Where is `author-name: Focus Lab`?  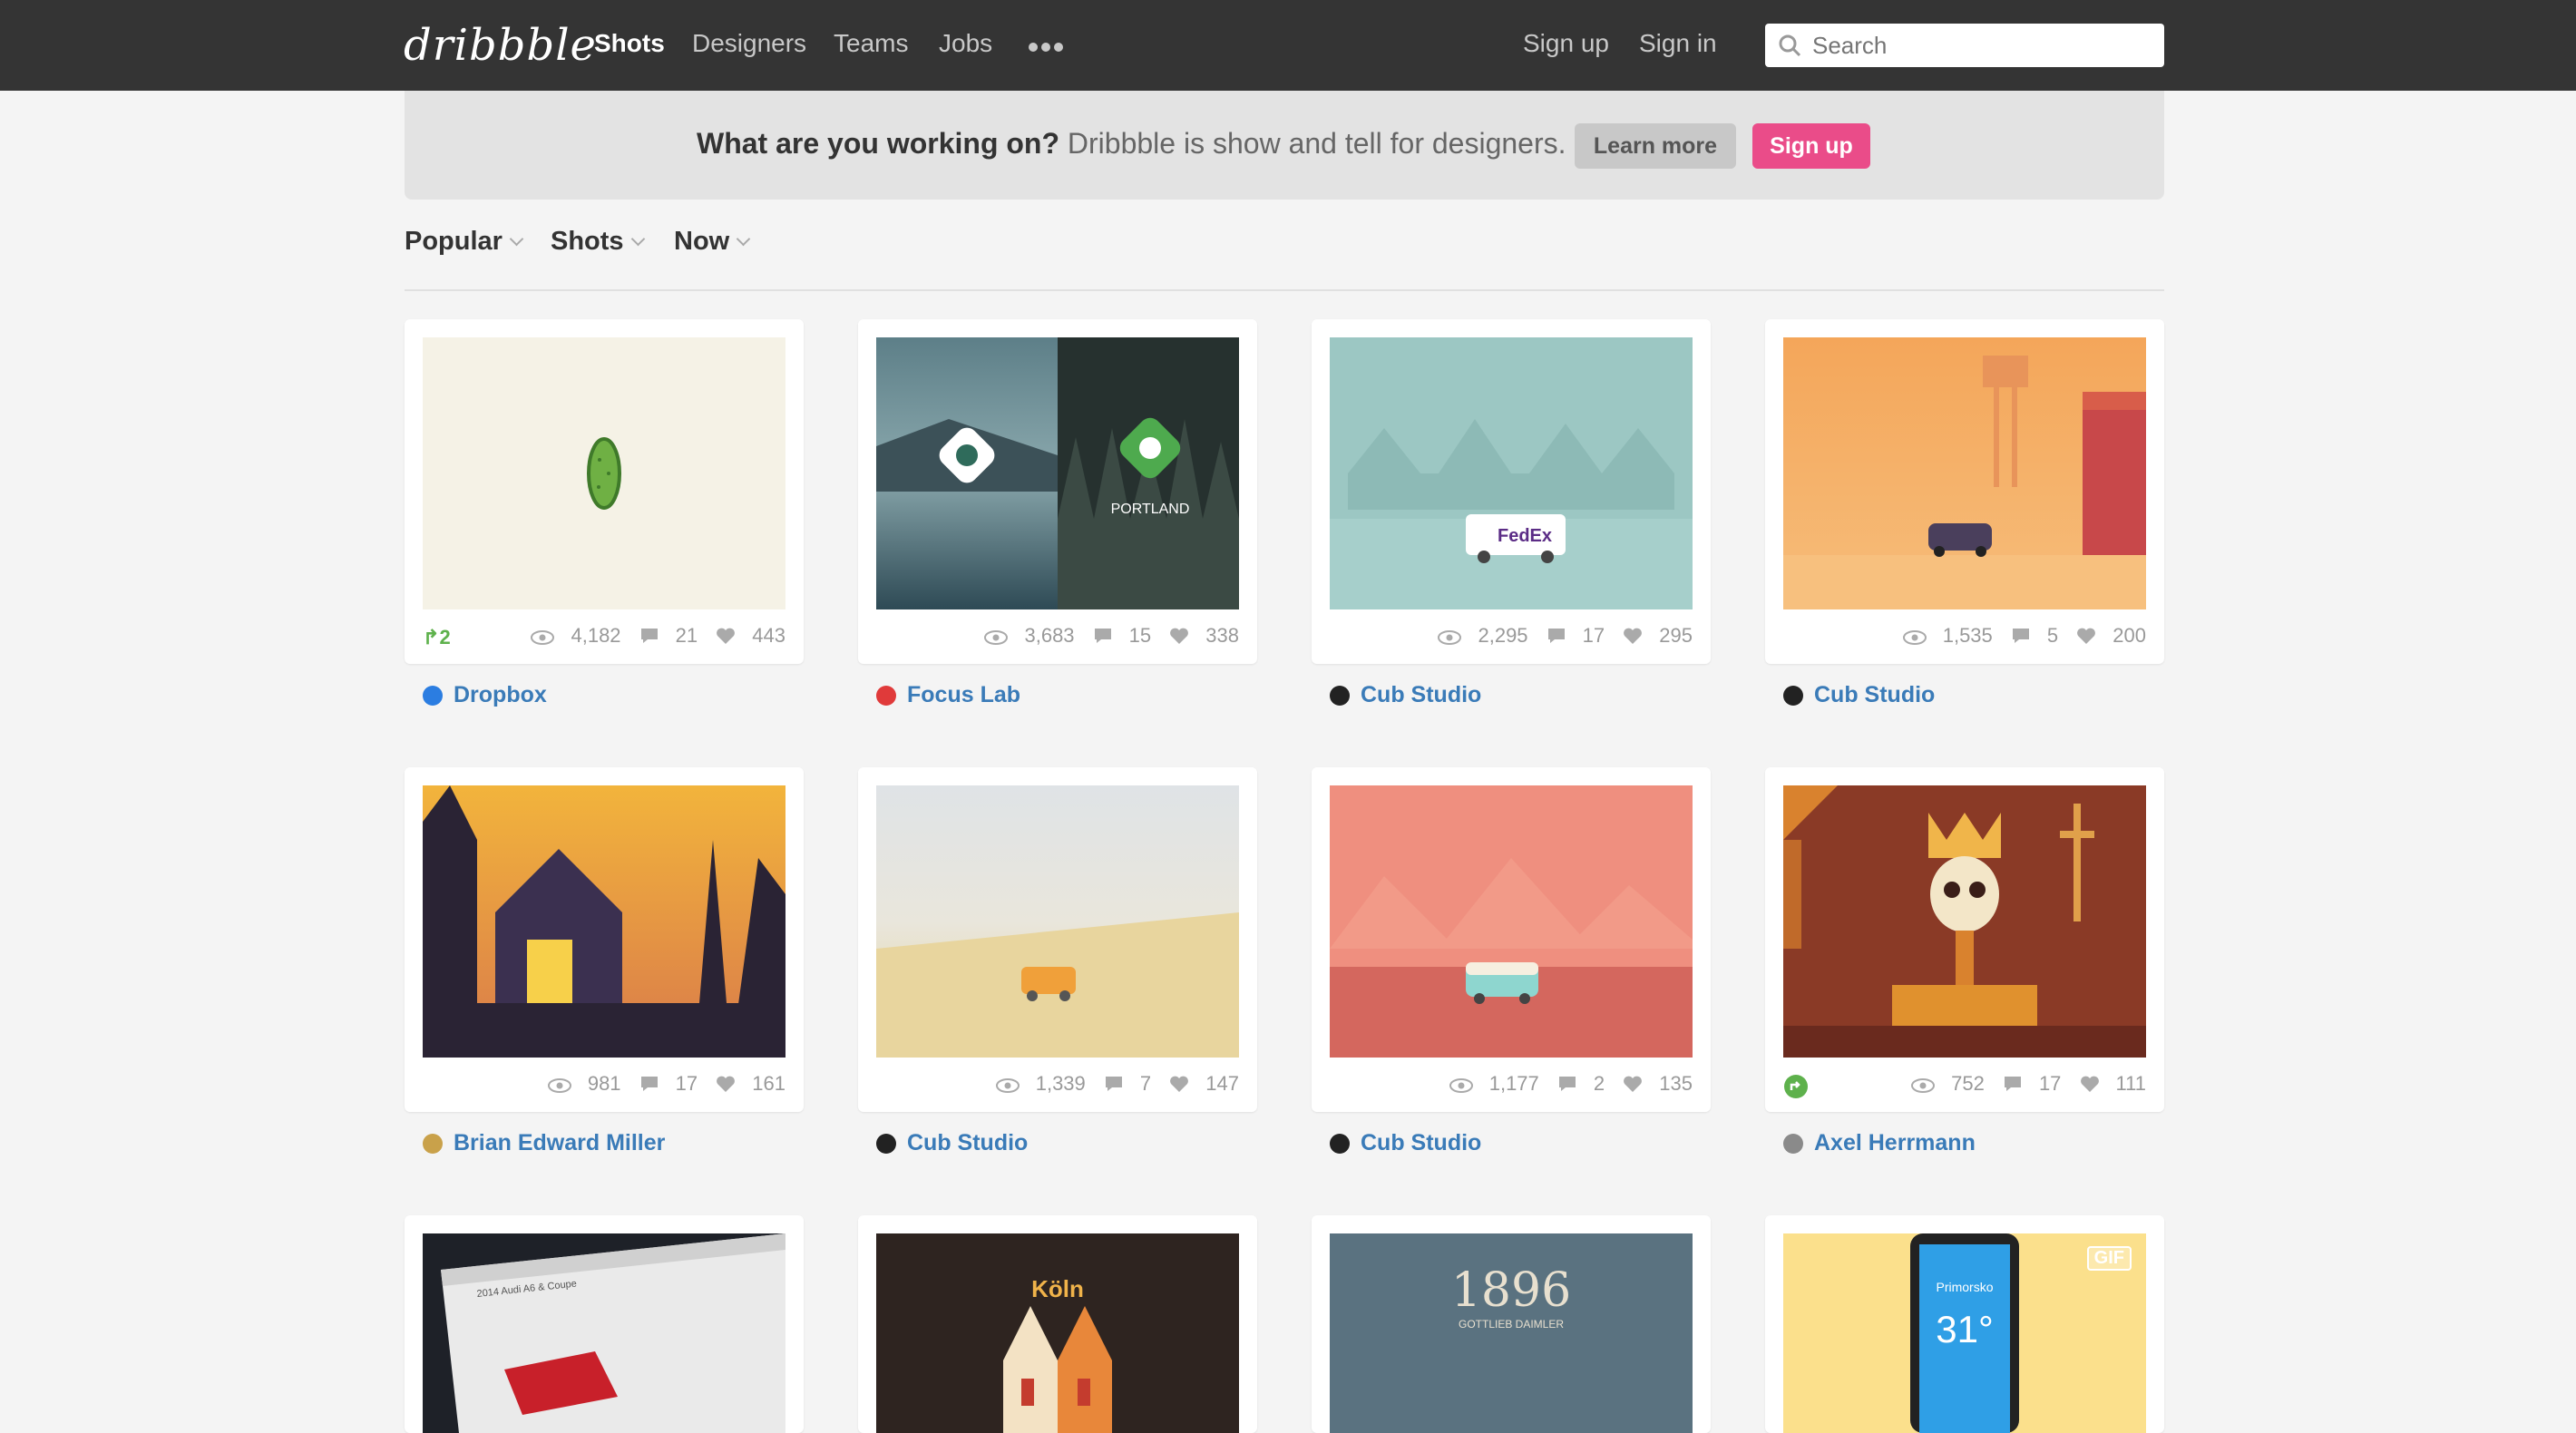
author-name: Focus Lab is located at coordinates (964, 694).